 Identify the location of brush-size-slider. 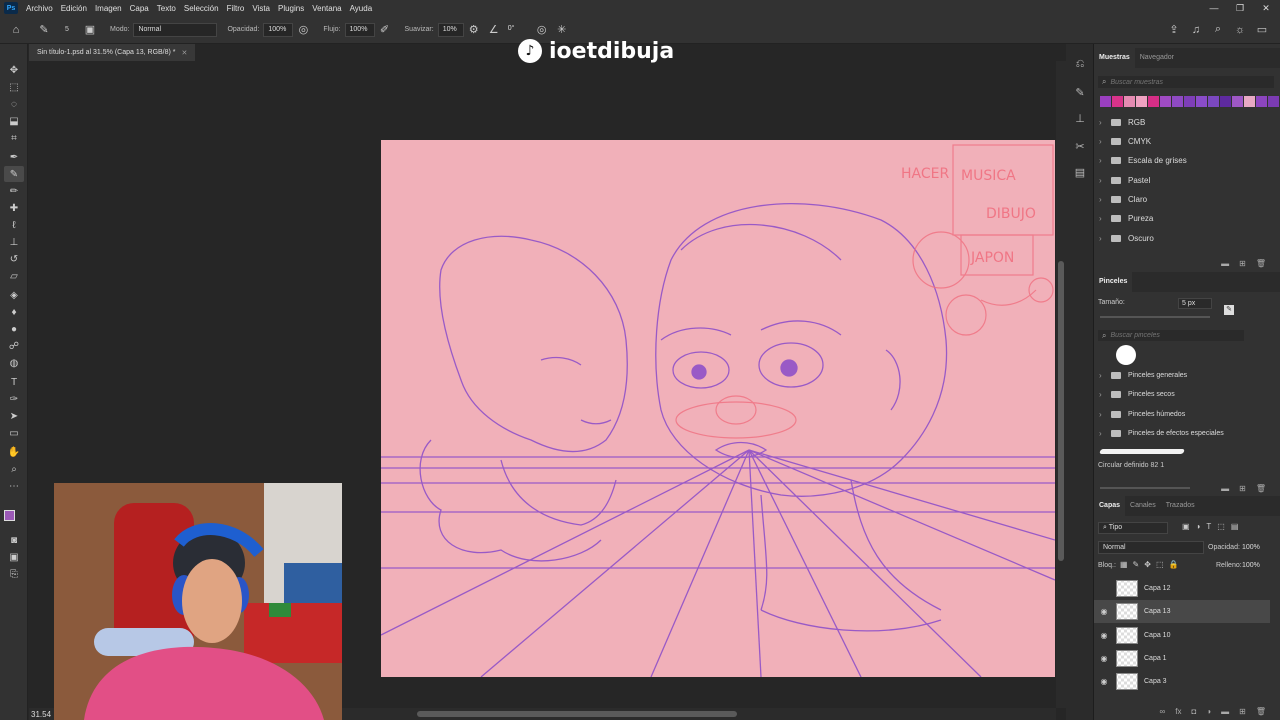
(1155, 317).